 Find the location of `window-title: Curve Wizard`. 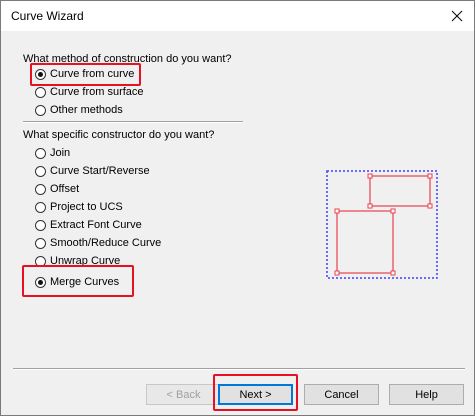

window-title: Curve Wizard is located at coordinates (47, 16).